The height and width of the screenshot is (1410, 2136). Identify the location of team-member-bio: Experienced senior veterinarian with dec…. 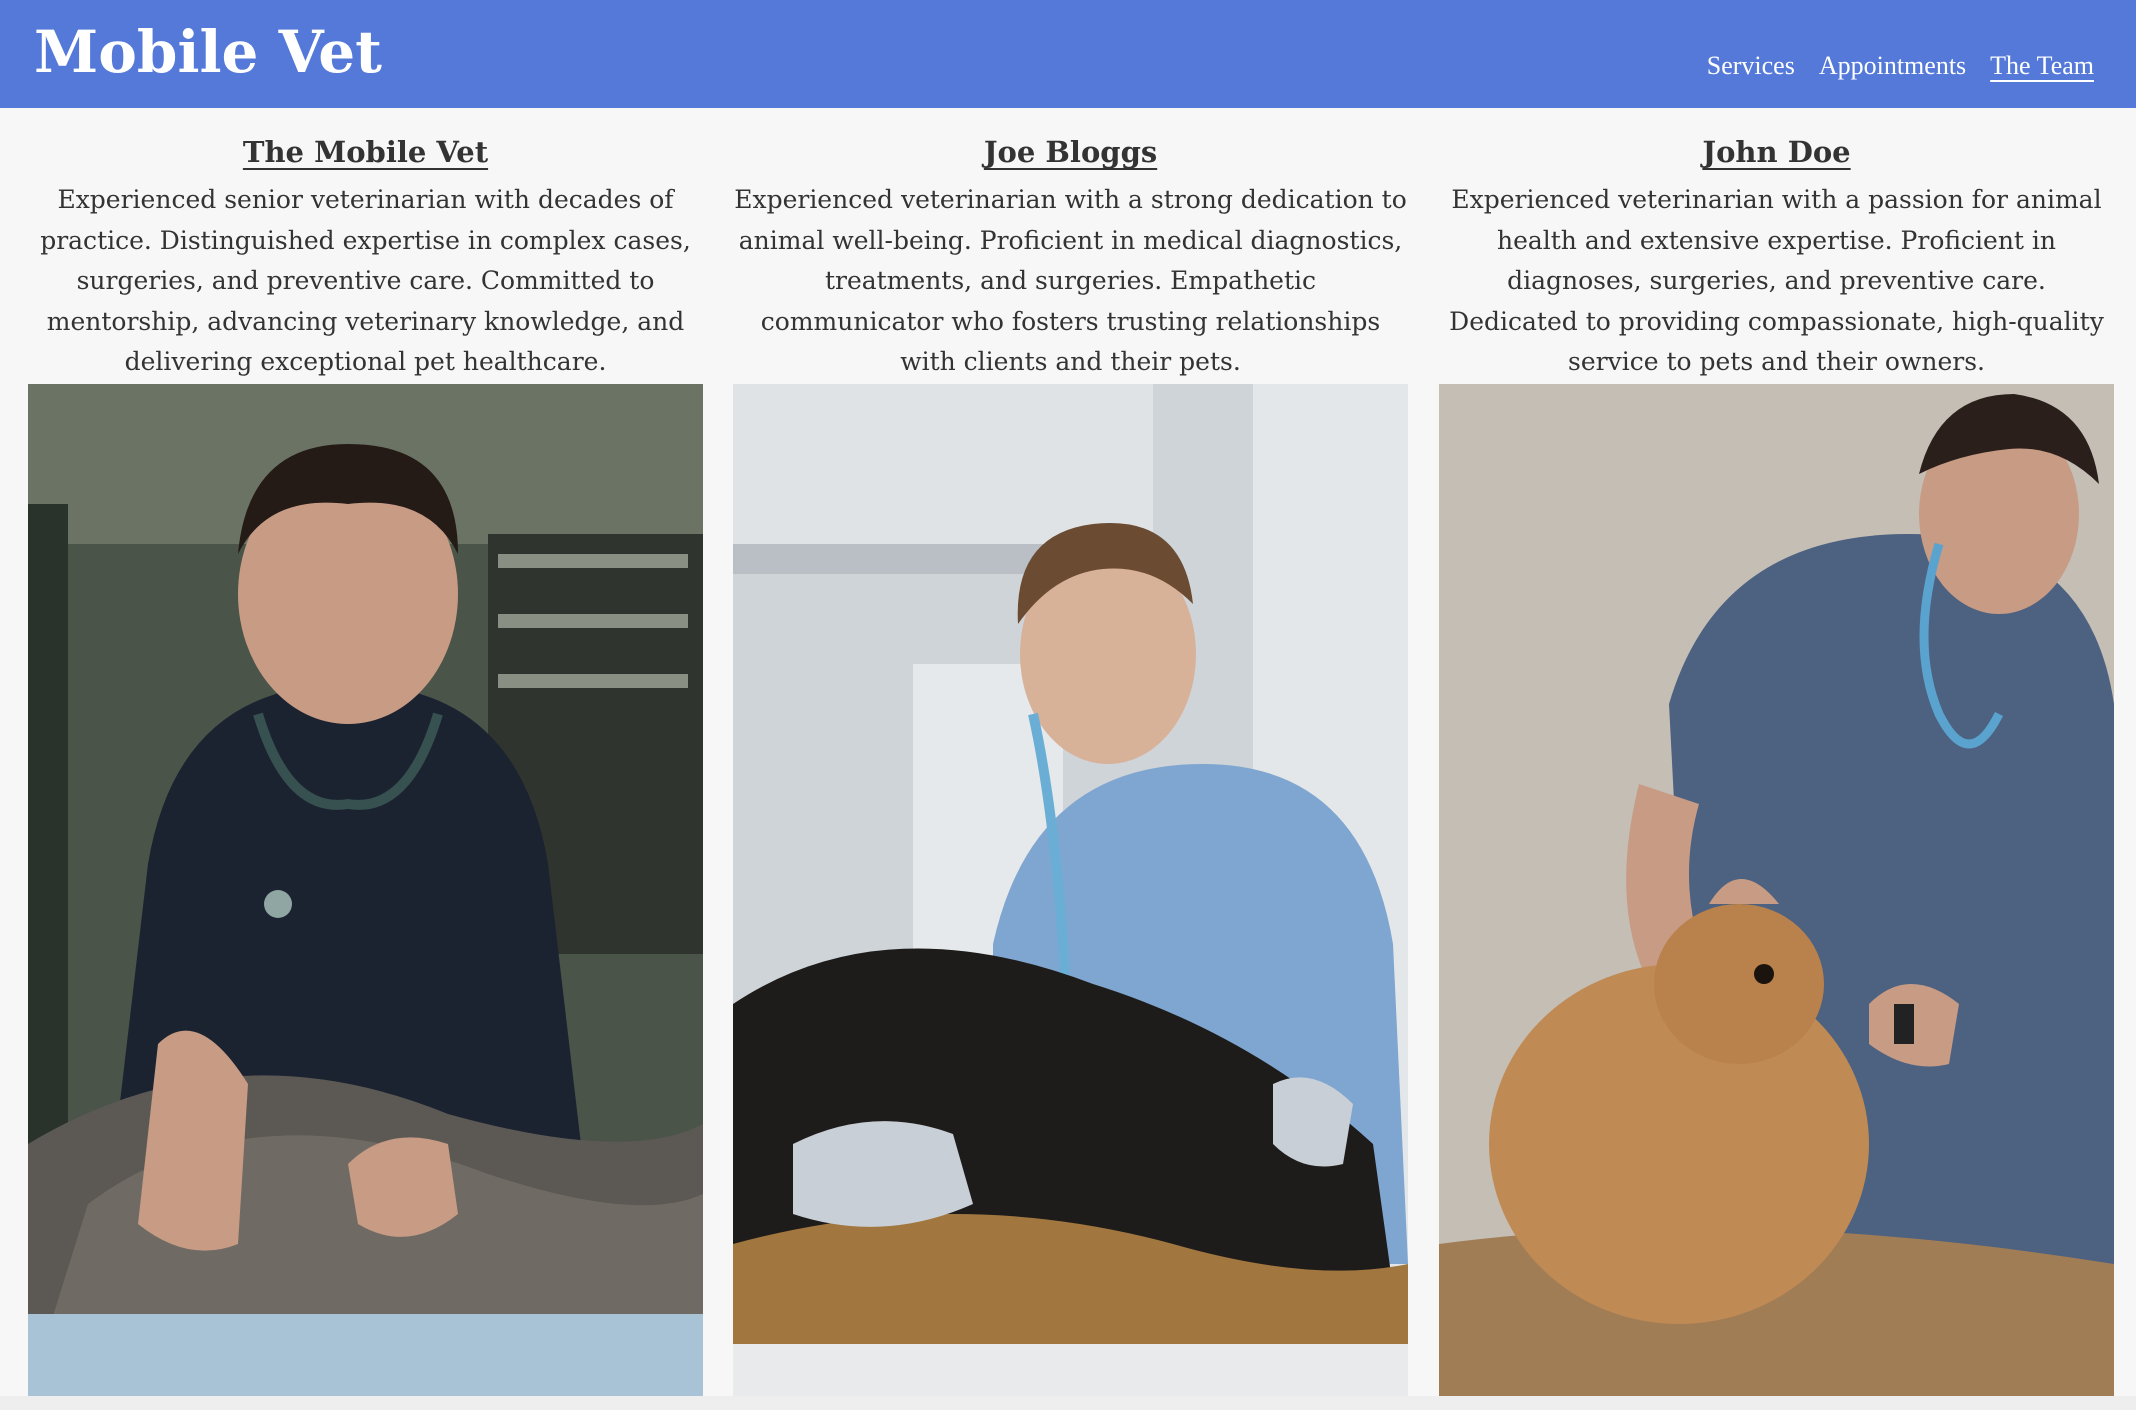
(365, 280).